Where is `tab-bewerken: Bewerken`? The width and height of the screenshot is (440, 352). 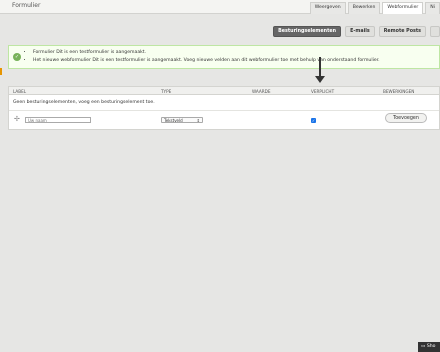 tab-bewerken: Bewerken is located at coordinates (364, 8).